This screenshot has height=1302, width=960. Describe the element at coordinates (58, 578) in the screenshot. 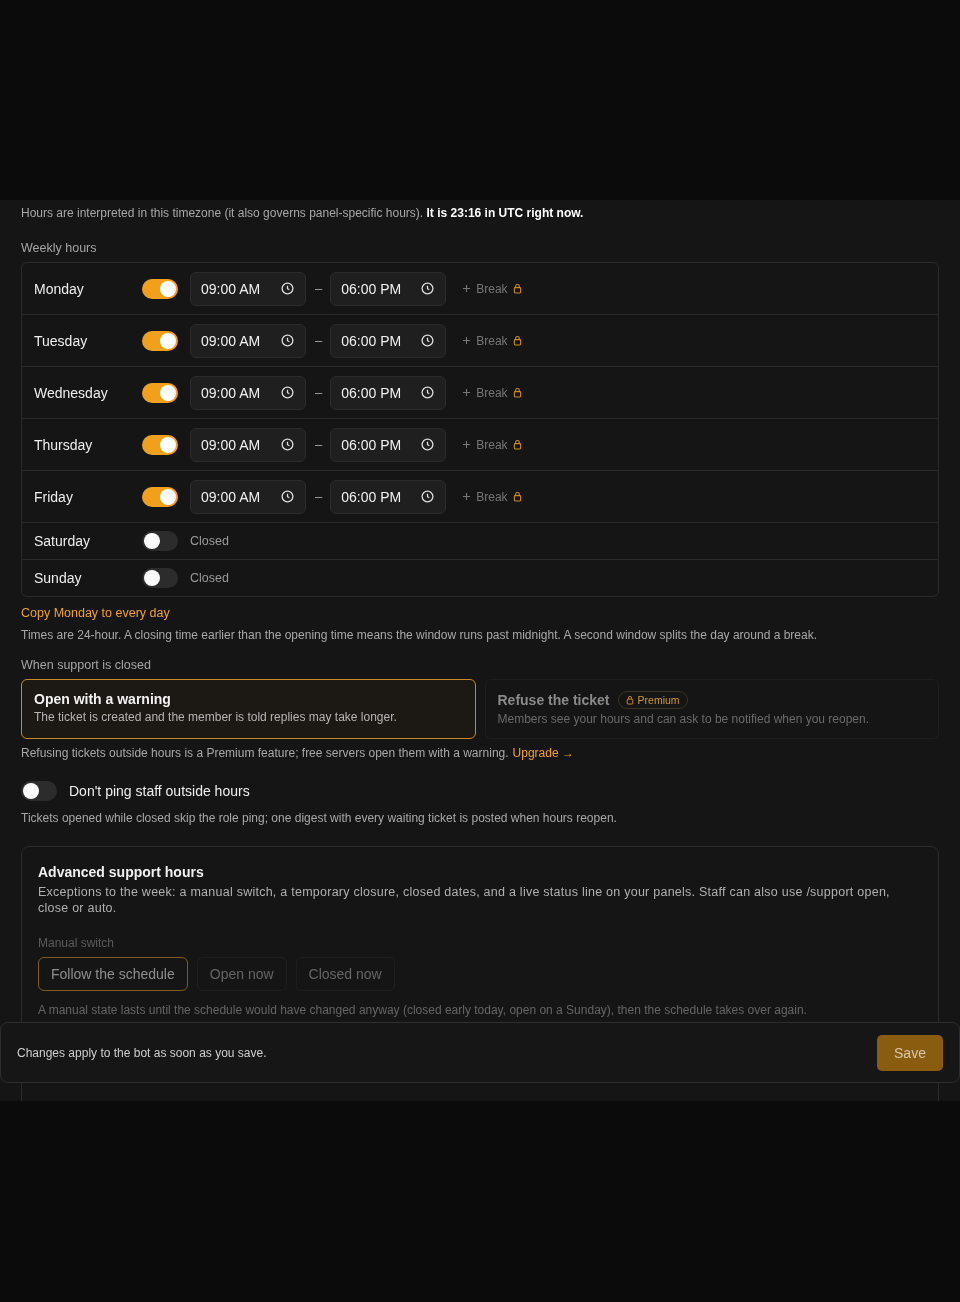

I see `day-name: Sunday` at that location.